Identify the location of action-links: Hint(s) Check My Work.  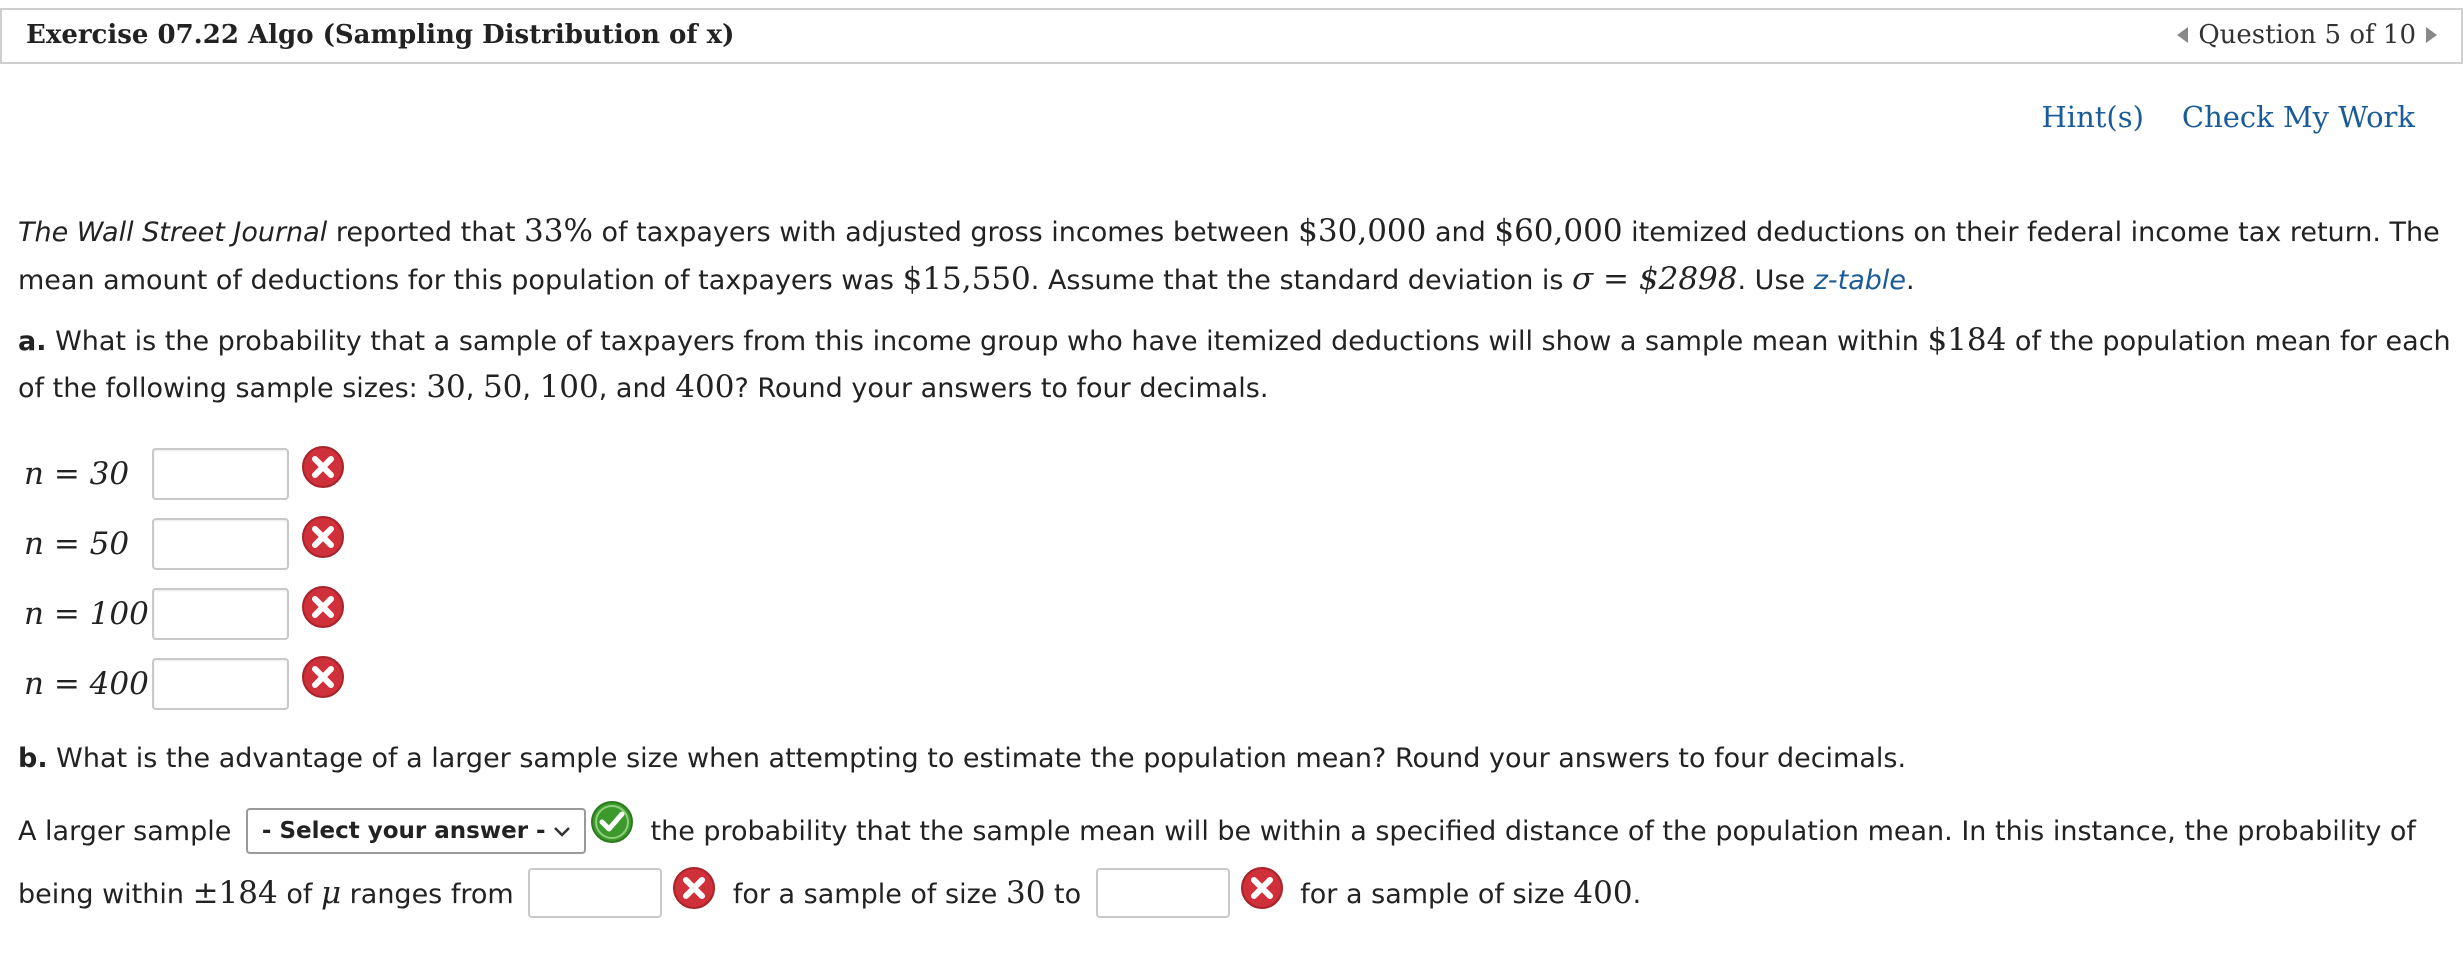
(2229, 117).